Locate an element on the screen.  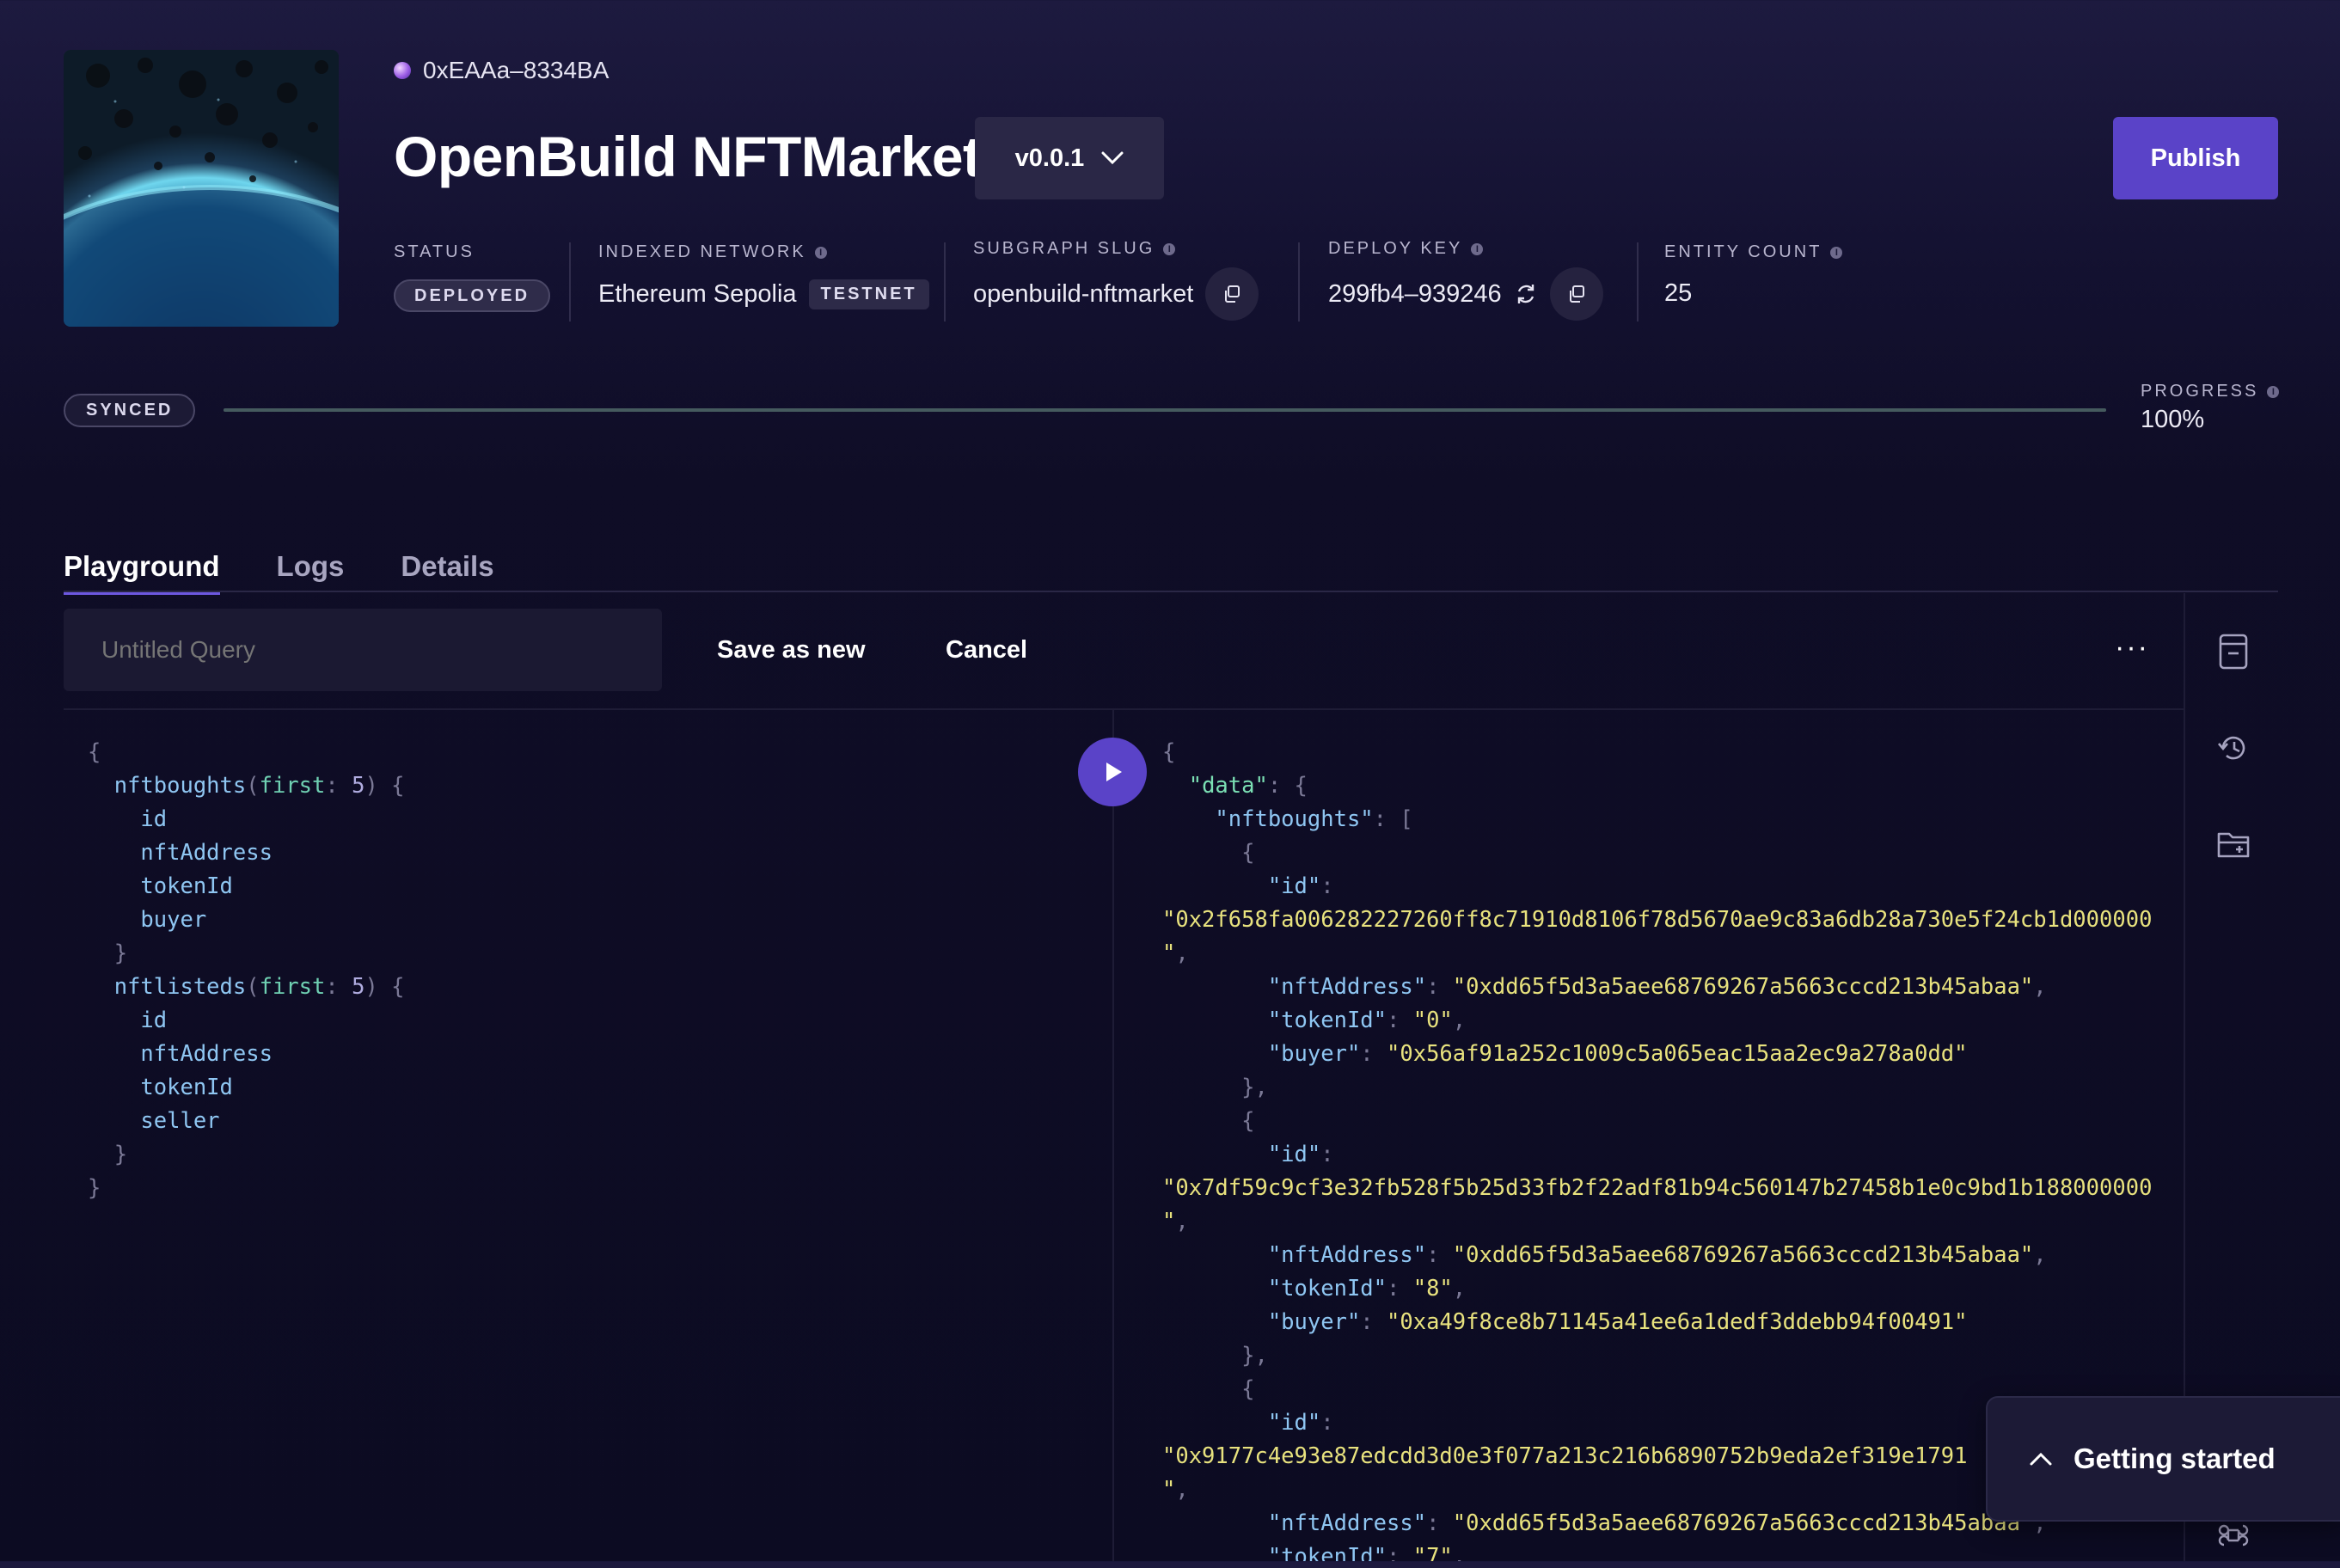
progress-label: PROGRESS is located at coordinates (2200, 391).